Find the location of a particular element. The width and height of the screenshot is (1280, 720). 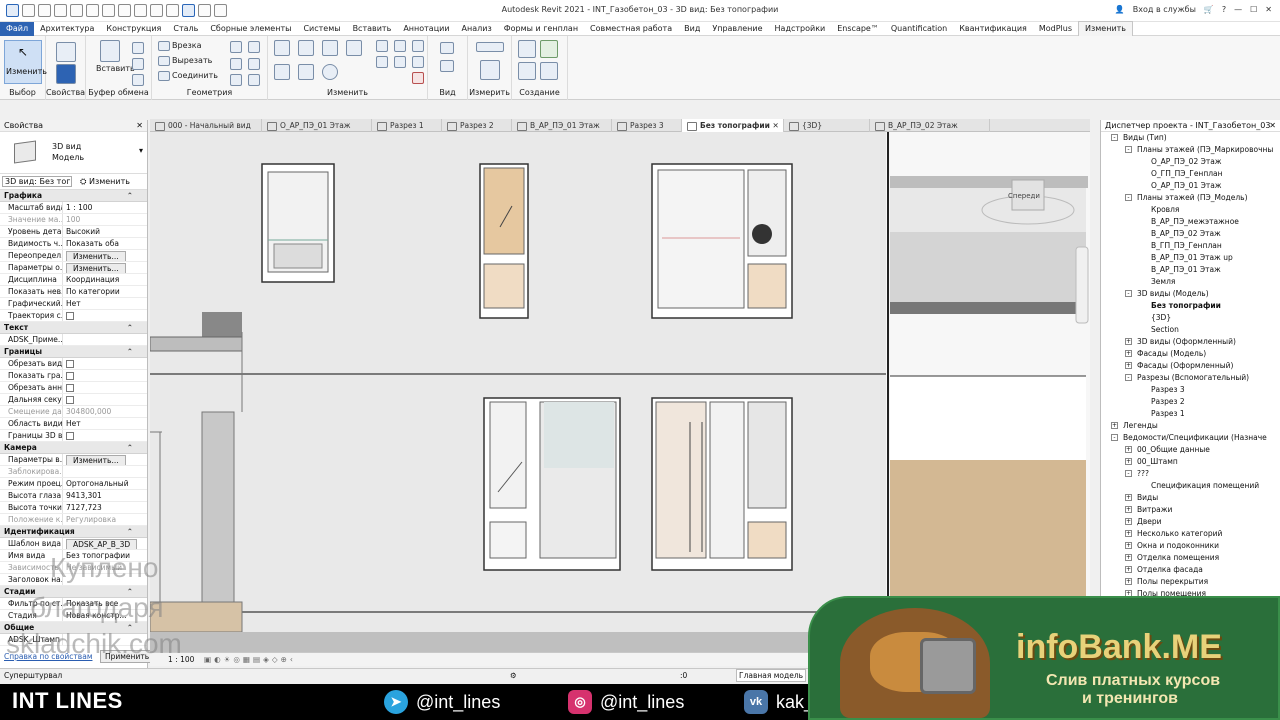

user-icon: 👤 is located at coordinates (1120, 9).